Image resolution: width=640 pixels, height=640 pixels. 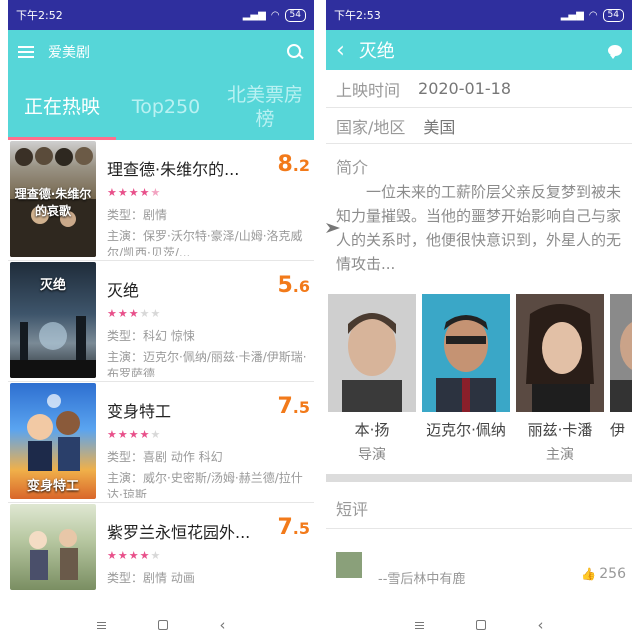 I want to click on status-time: 下午2:53, so click(x=357, y=15).